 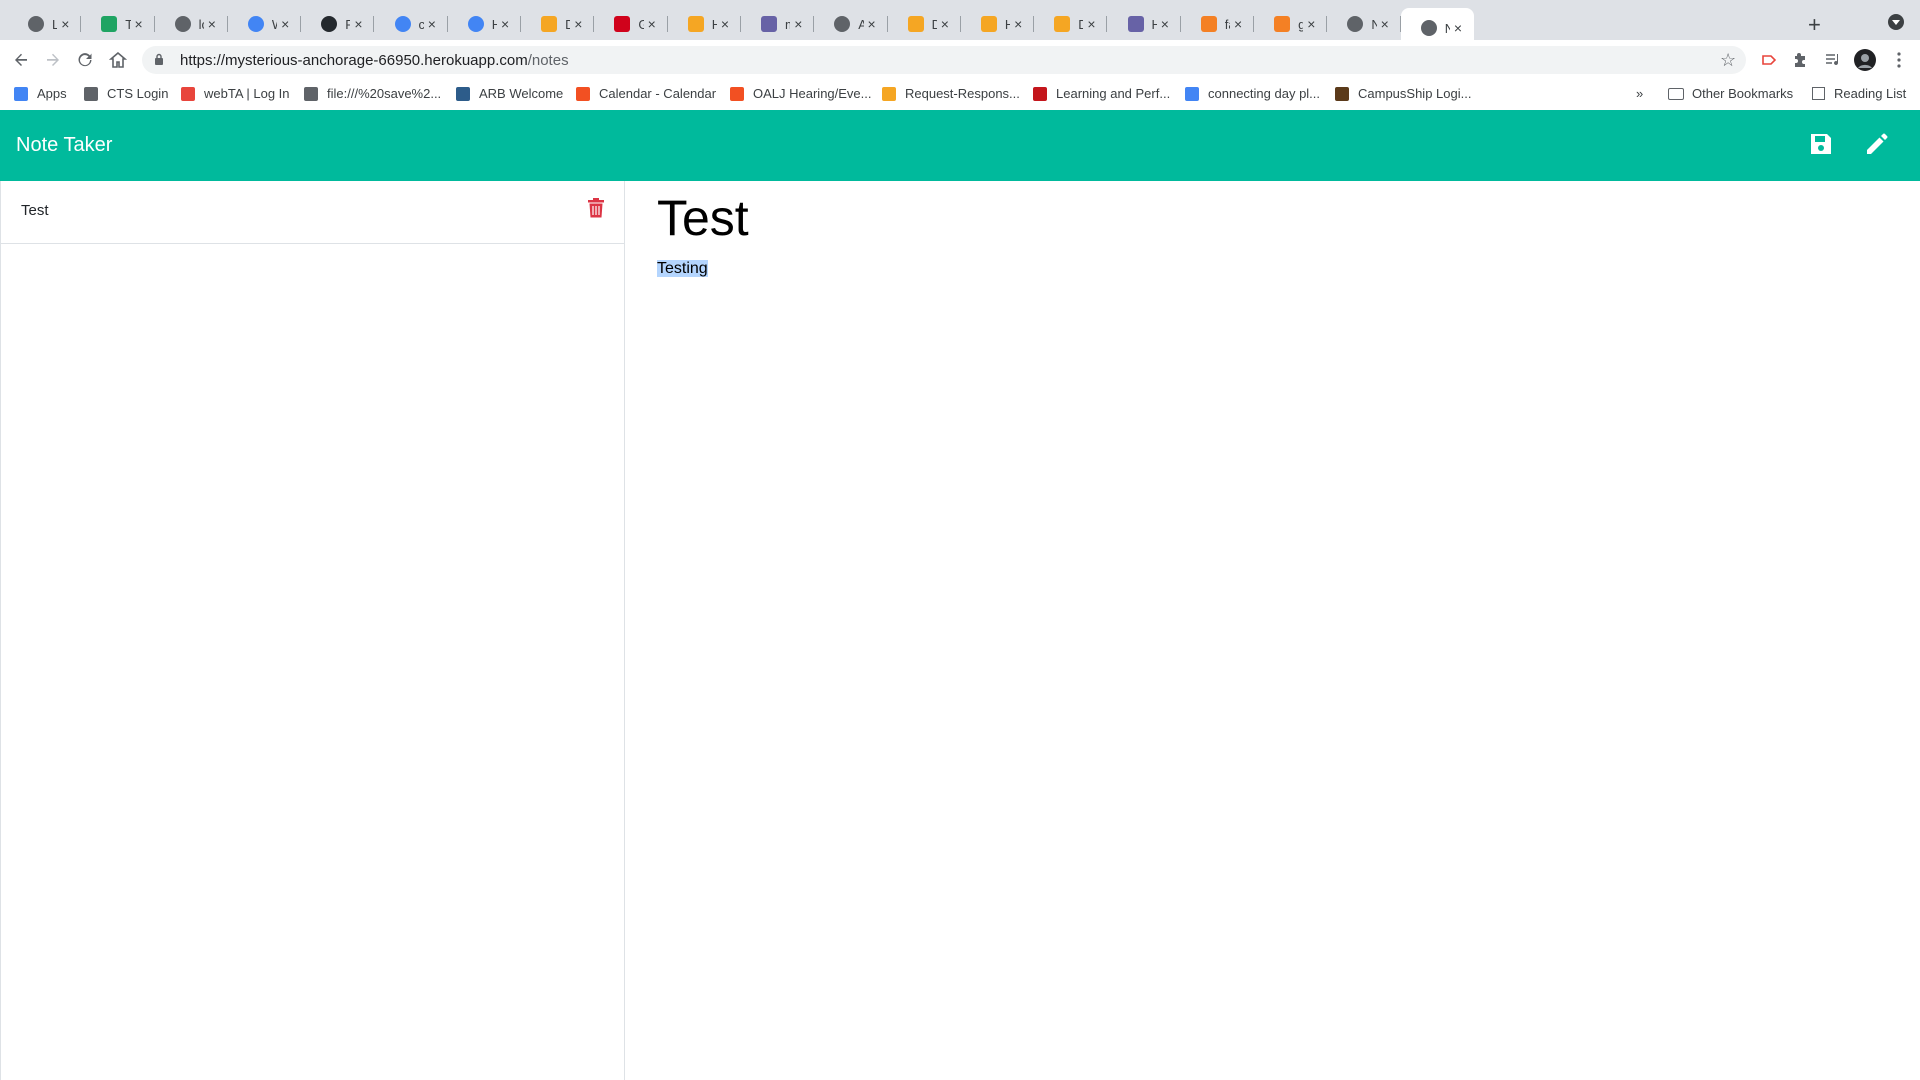 What do you see at coordinates (521, 93) in the screenshot?
I see `bookmark-label: ARB Welcome` at bounding box center [521, 93].